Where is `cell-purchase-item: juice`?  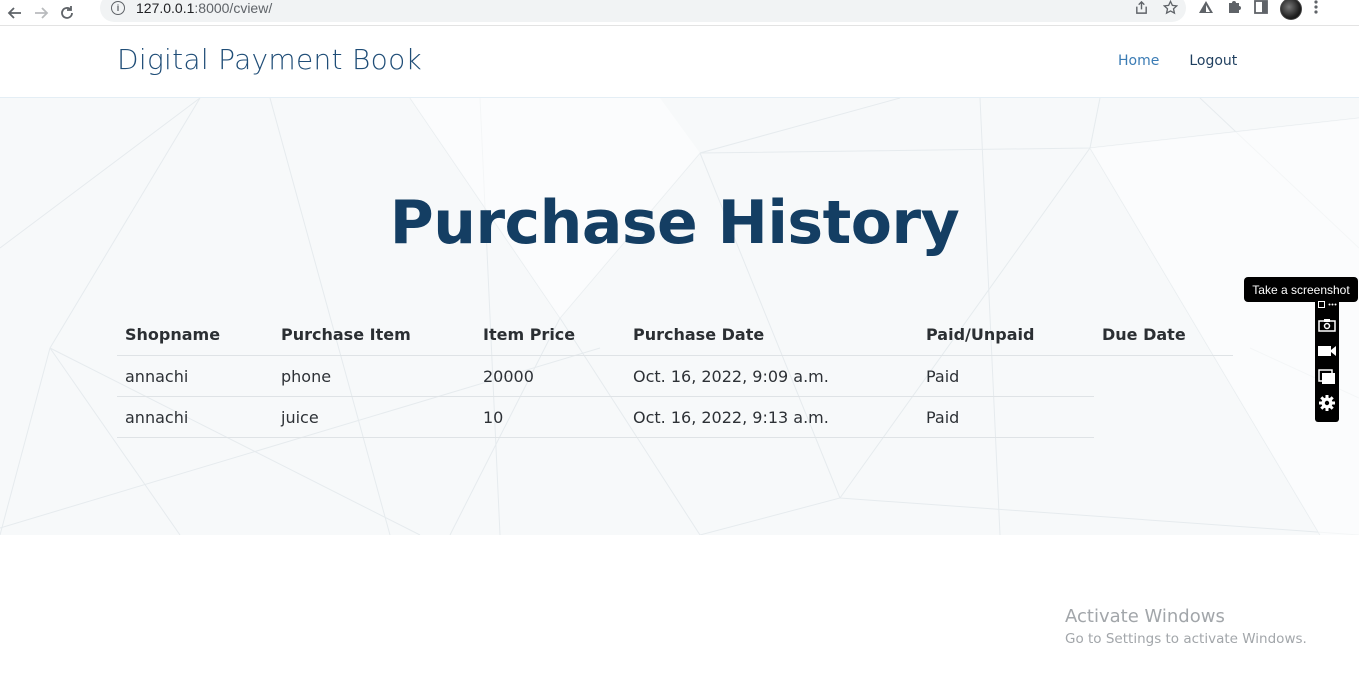 cell-purchase-item: juice is located at coordinates (300, 417).